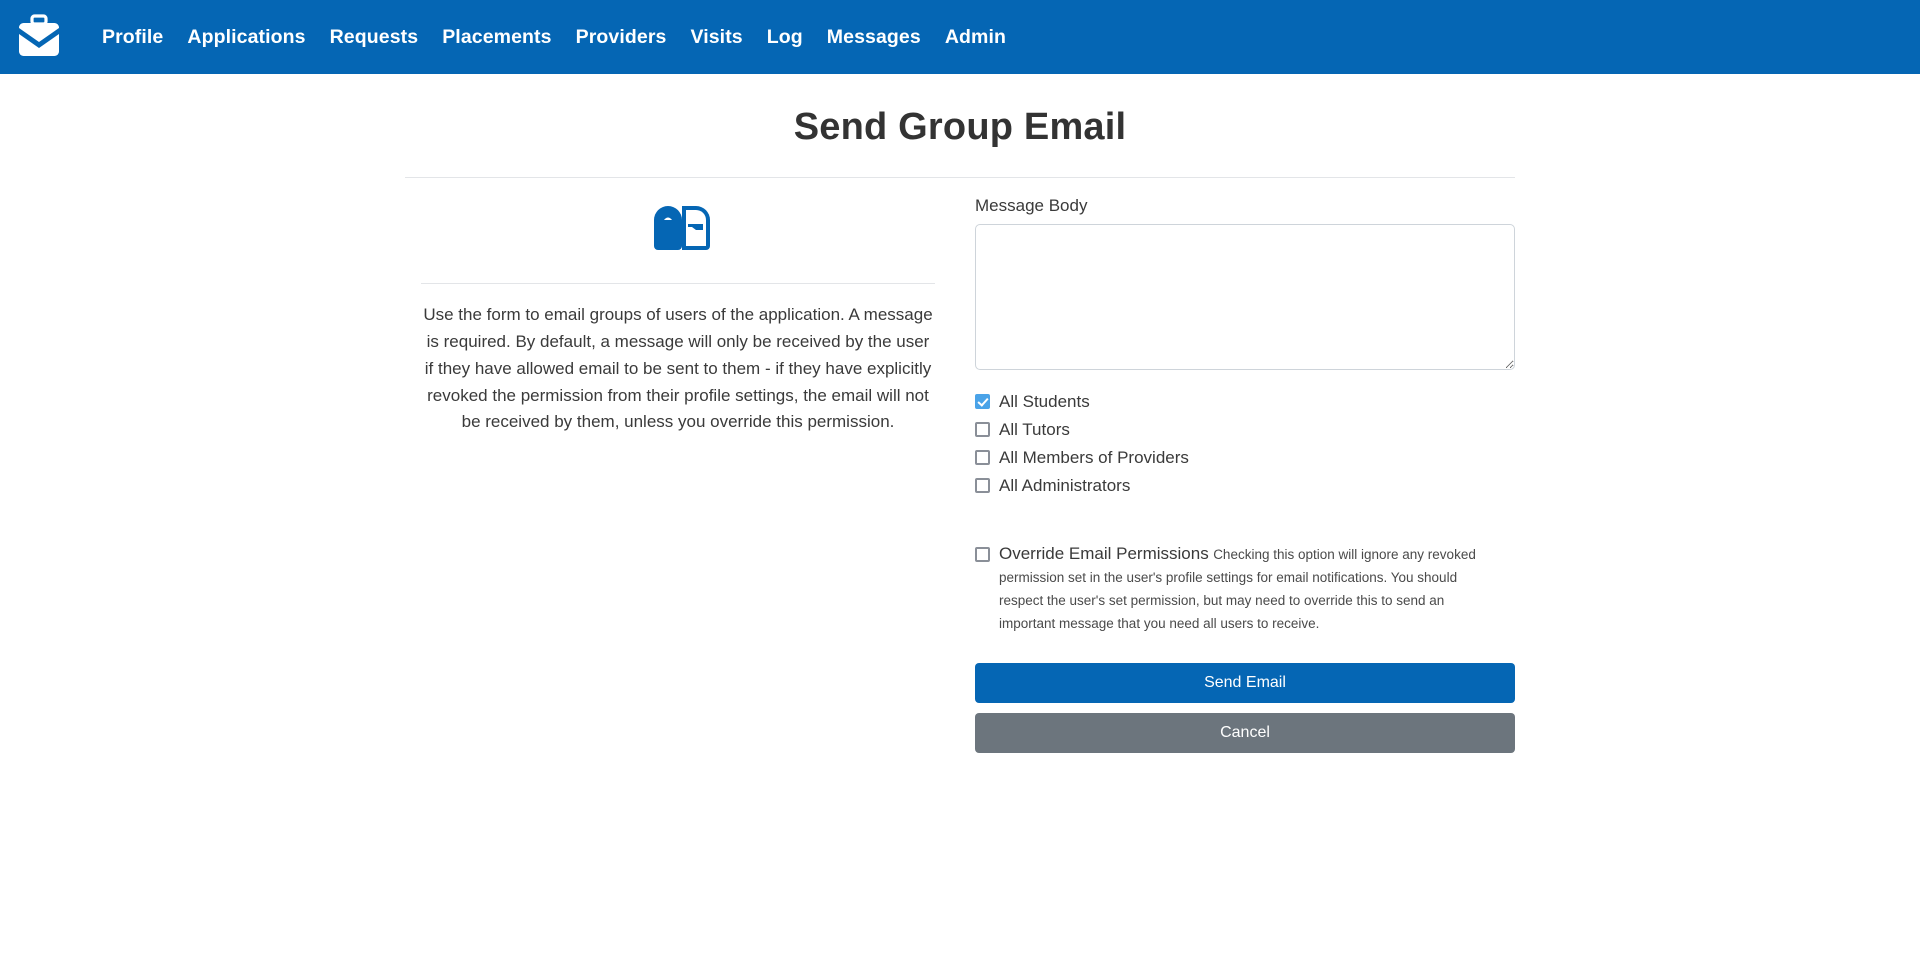  What do you see at coordinates (1094, 458) in the screenshot?
I see `recipient-label: All Members of Providers` at bounding box center [1094, 458].